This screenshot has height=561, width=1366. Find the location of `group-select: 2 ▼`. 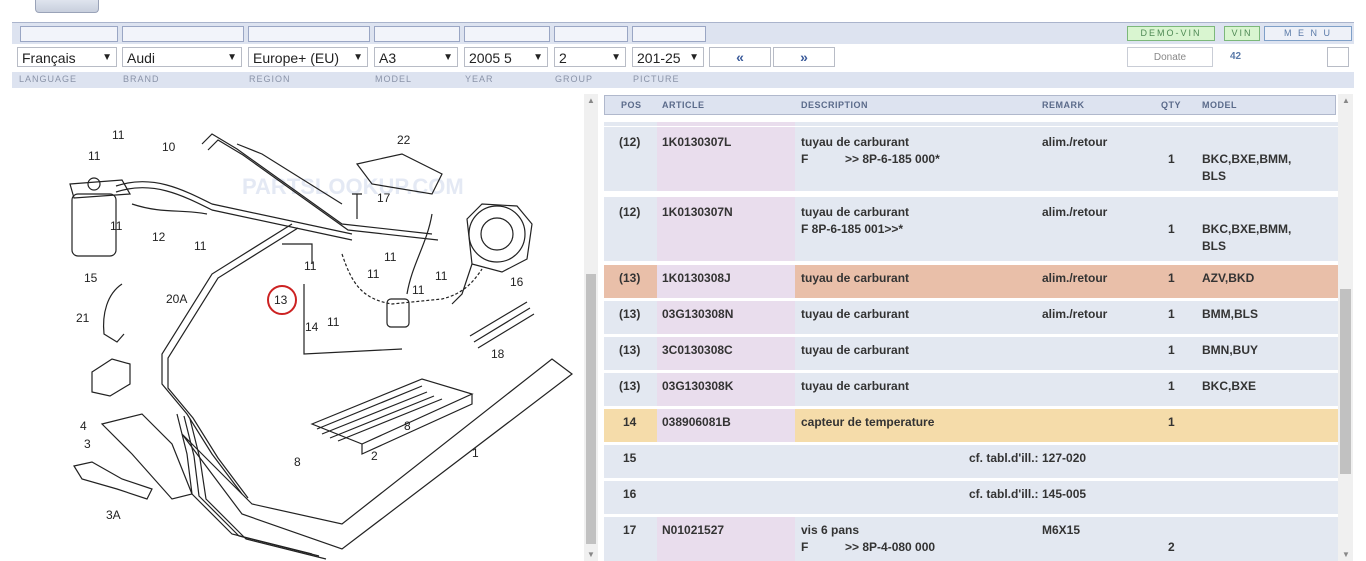

group-select: 2 ▼ is located at coordinates (590, 57).